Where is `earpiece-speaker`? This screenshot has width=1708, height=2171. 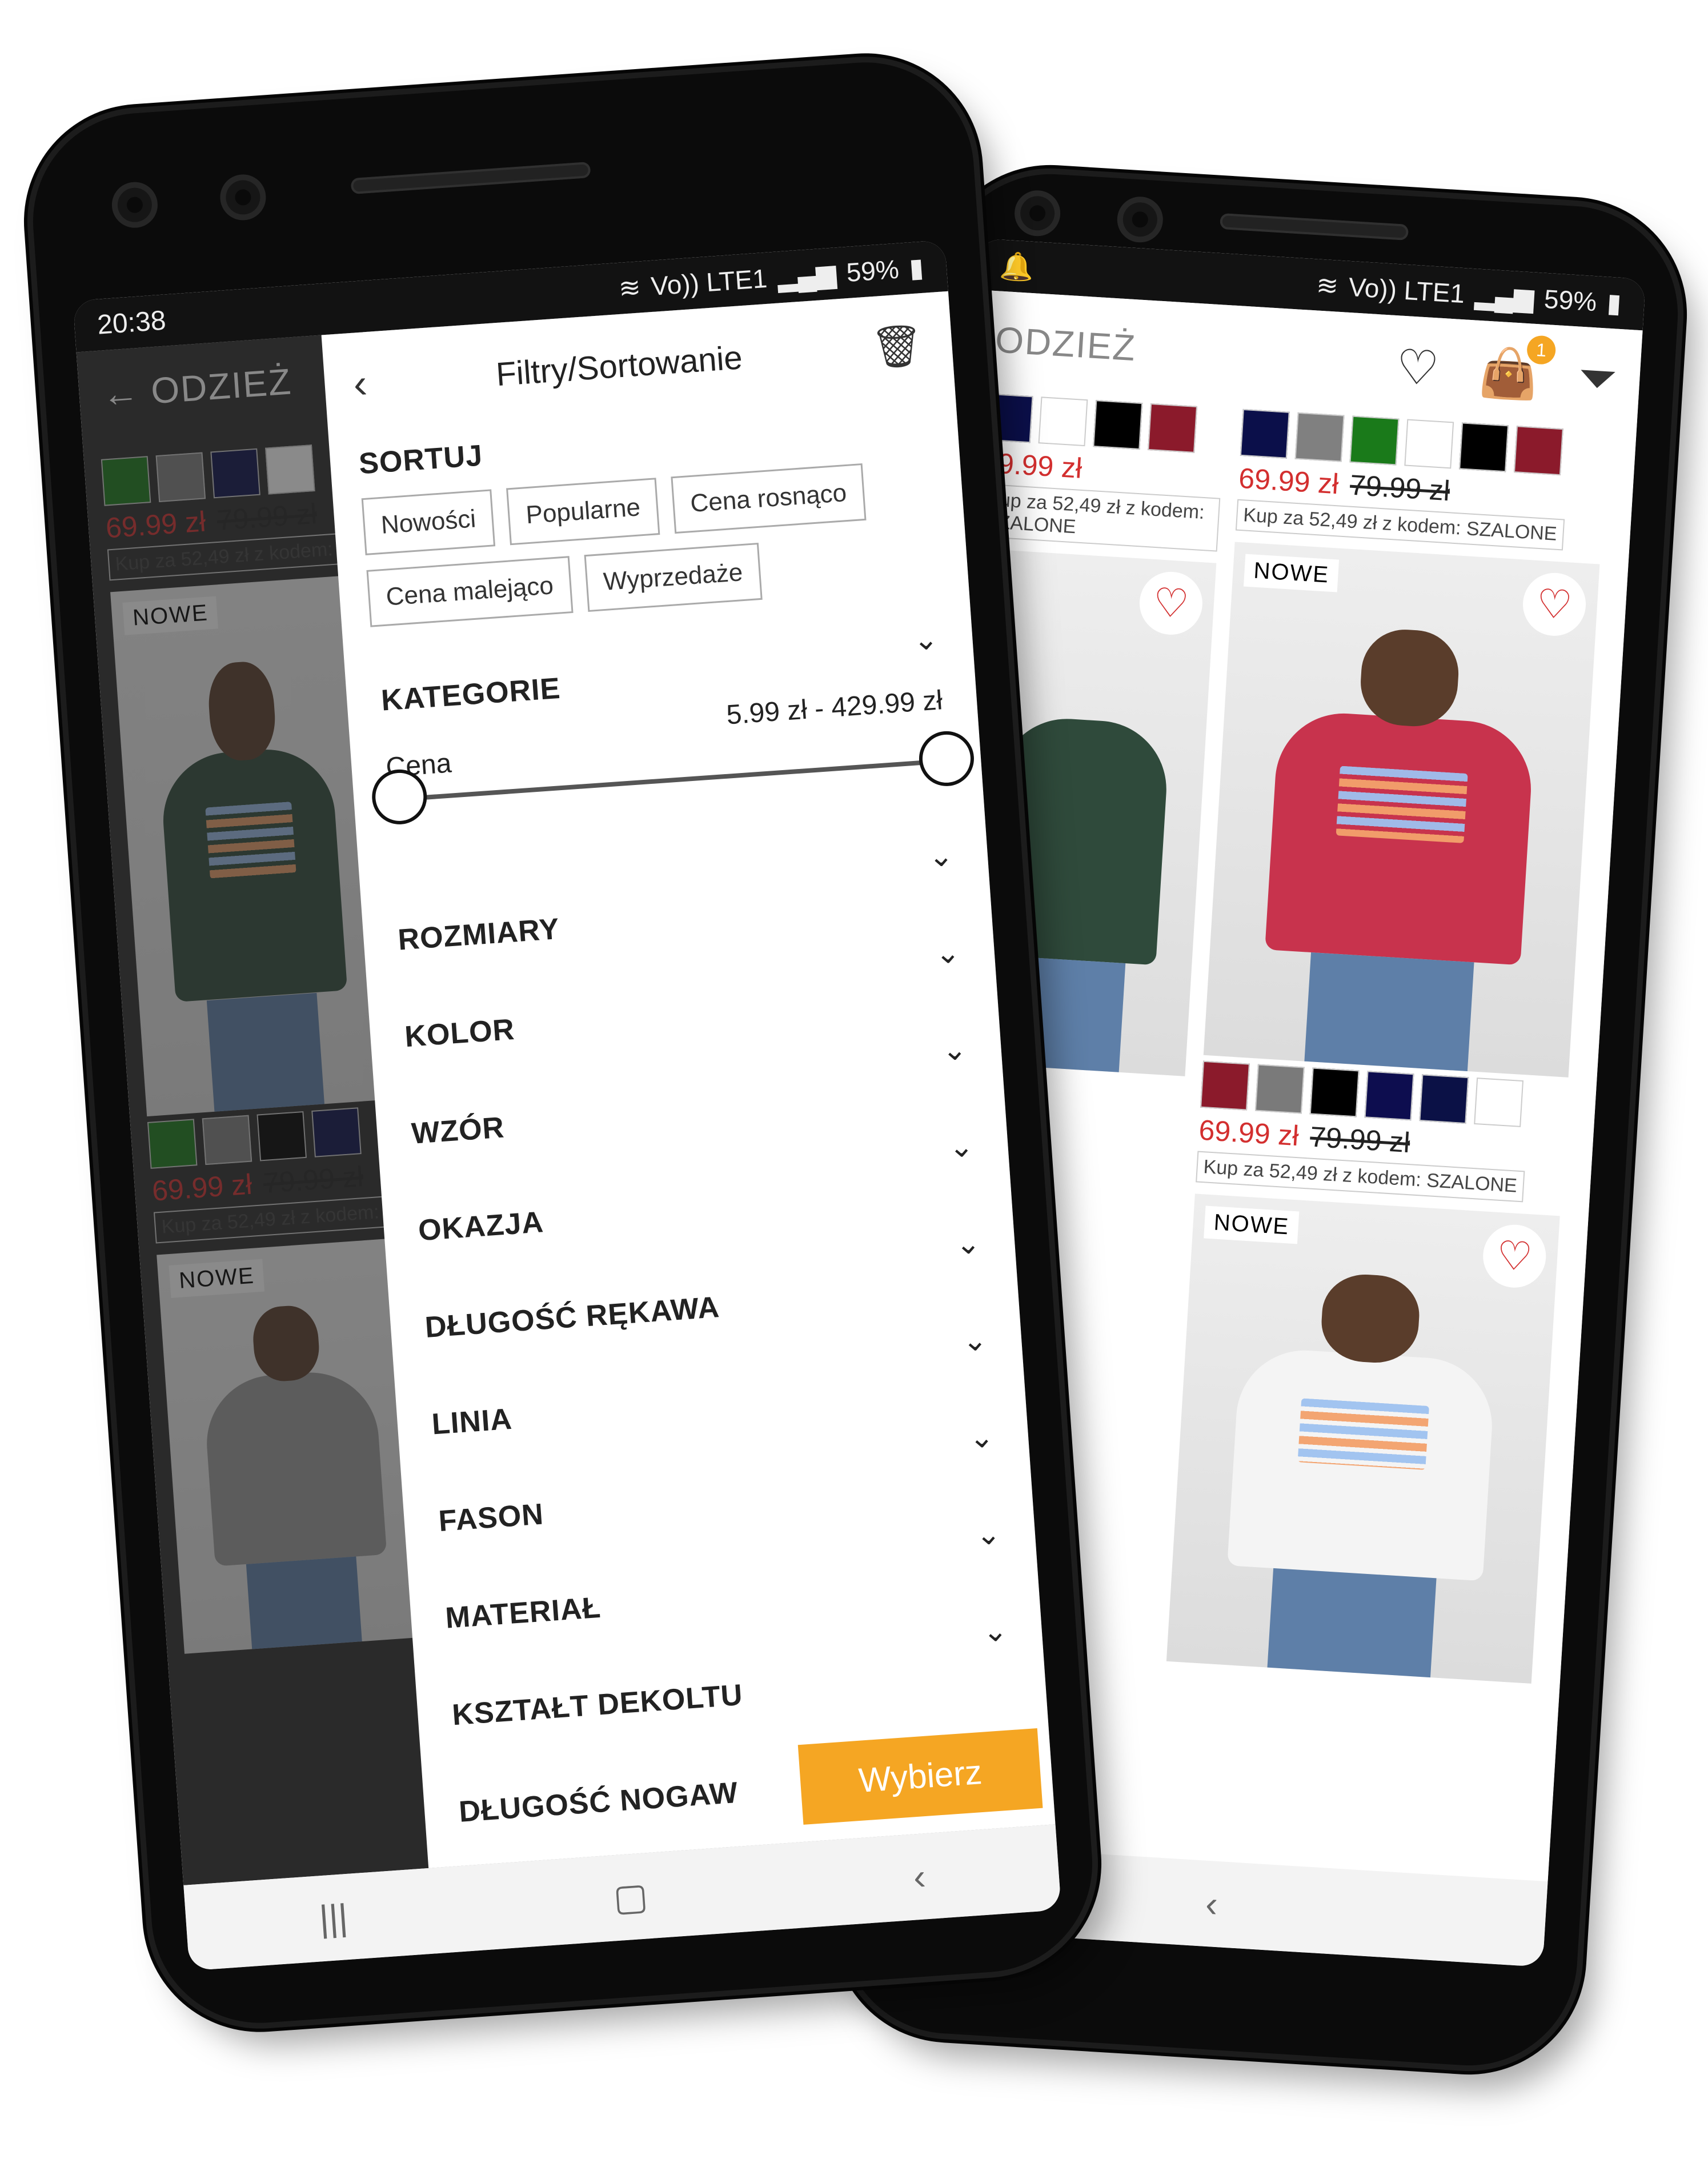 earpiece-speaker is located at coordinates (1315, 227).